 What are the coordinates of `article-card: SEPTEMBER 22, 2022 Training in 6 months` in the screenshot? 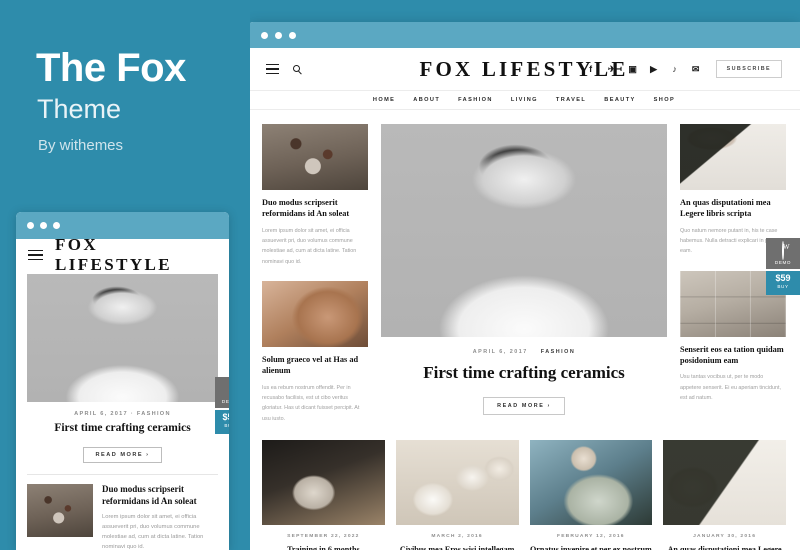 It's located at (323, 495).